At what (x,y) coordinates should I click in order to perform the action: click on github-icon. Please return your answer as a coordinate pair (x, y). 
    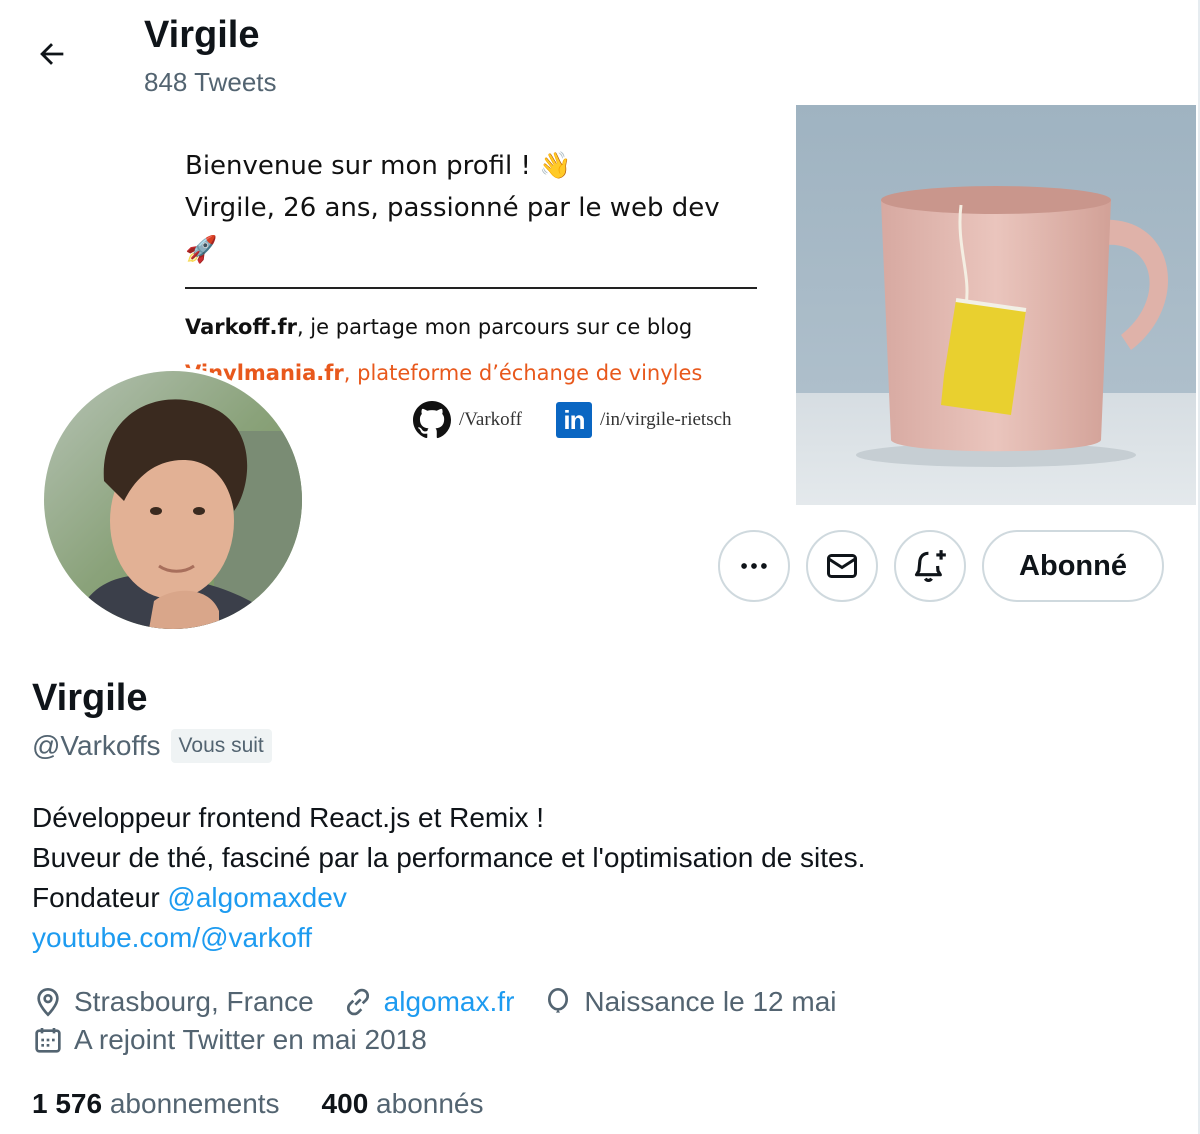
    Looking at the image, I should click on (432, 420).